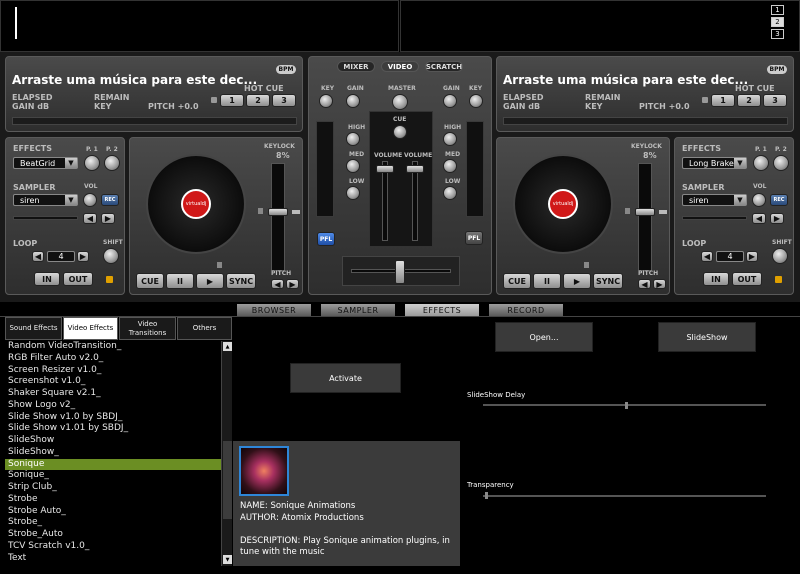  Describe the element at coordinates (112, 163) in the screenshot. I see `left-p2-knob` at that location.